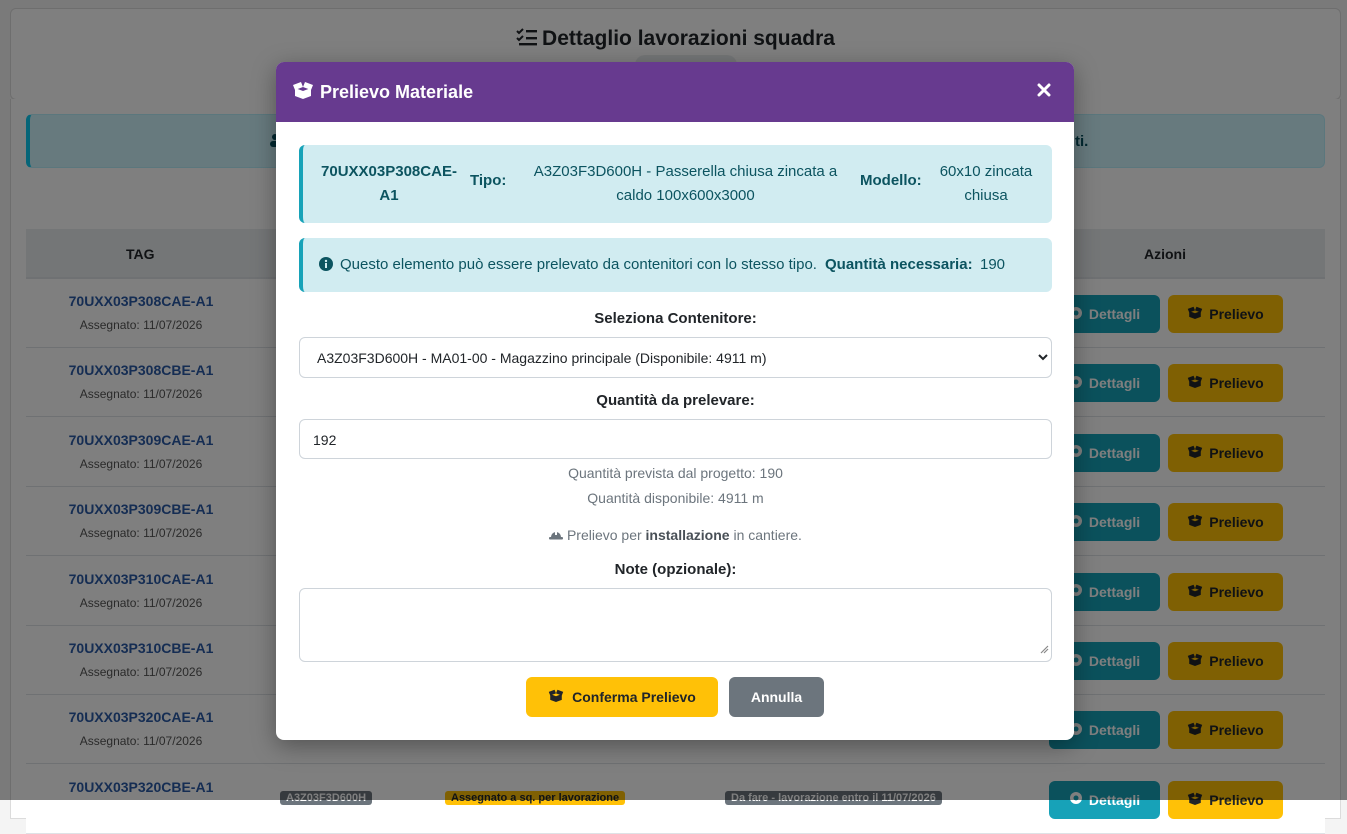 Image resolution: width=1347 pixels, height=834 pixels. I want to click on install-prefix: Prelievo per, so click(604, 535).